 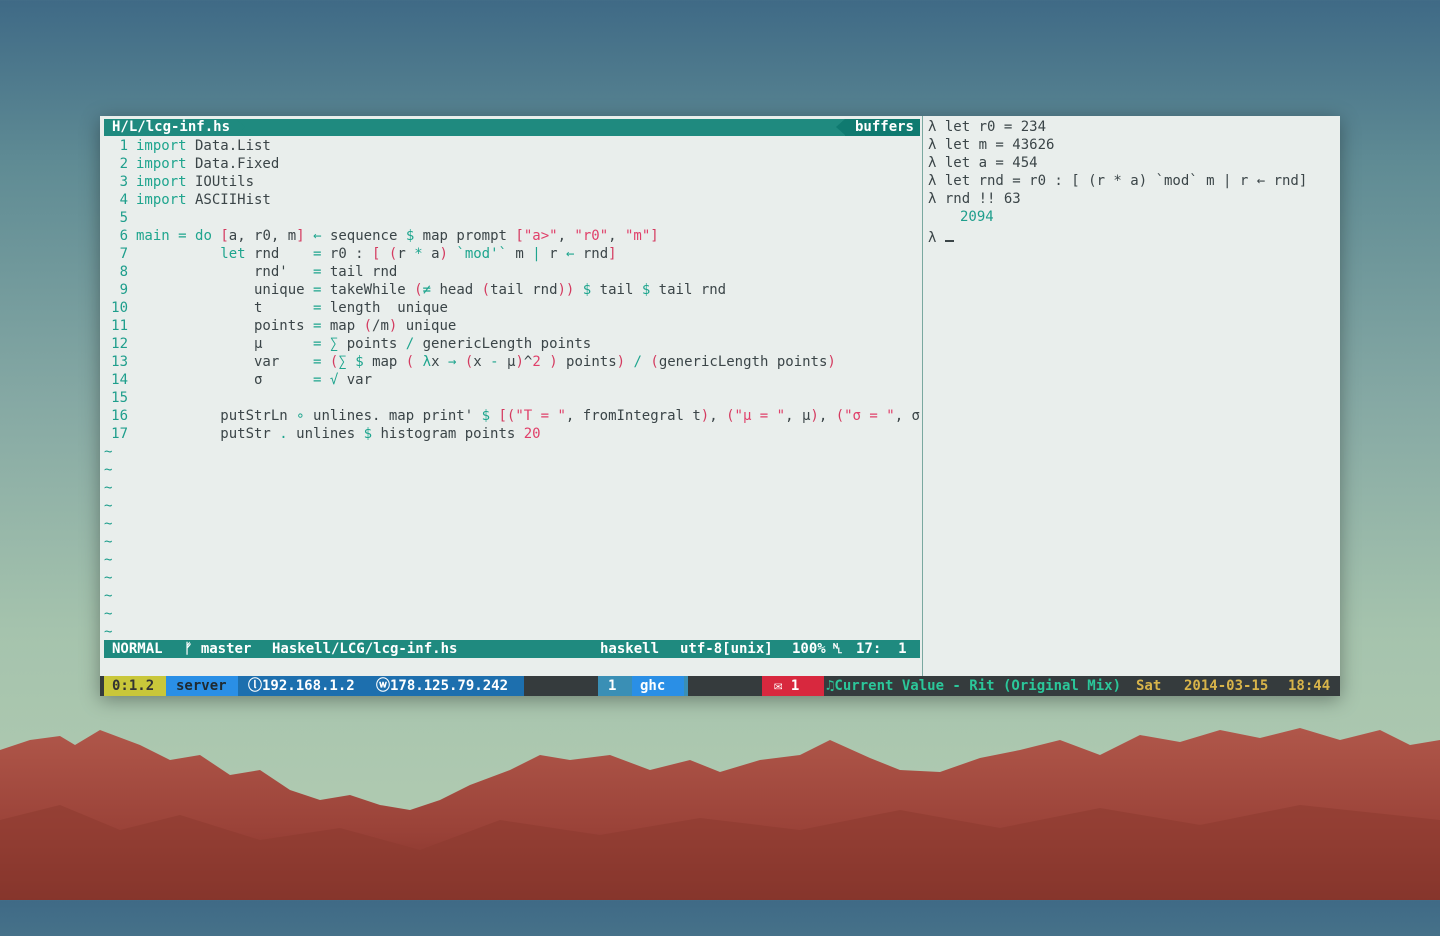 What do you see at coordinates (195, 200) in the screenshot?
I see `code-line: 4 import ASCIIHist` at bounding box center [195, 200].